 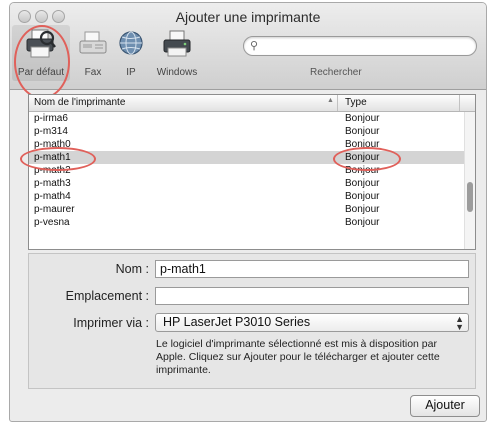 I want to click on window-title: Ajouter une imprimante, so click(x=248, y=17).